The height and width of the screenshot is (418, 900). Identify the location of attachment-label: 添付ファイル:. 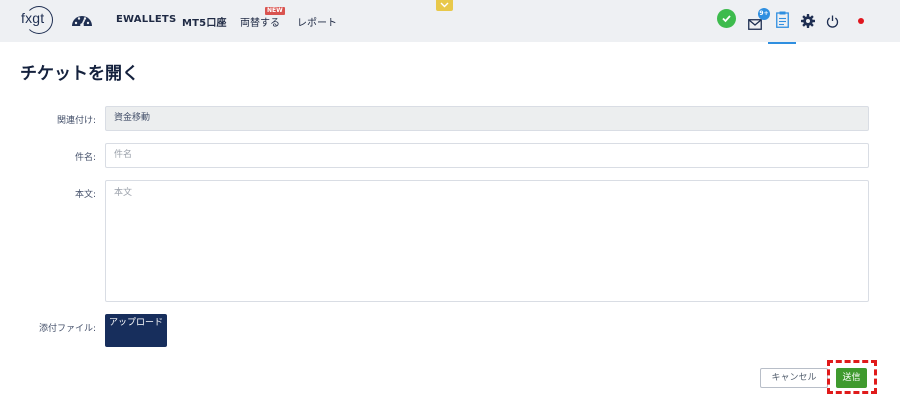
(67, 329).